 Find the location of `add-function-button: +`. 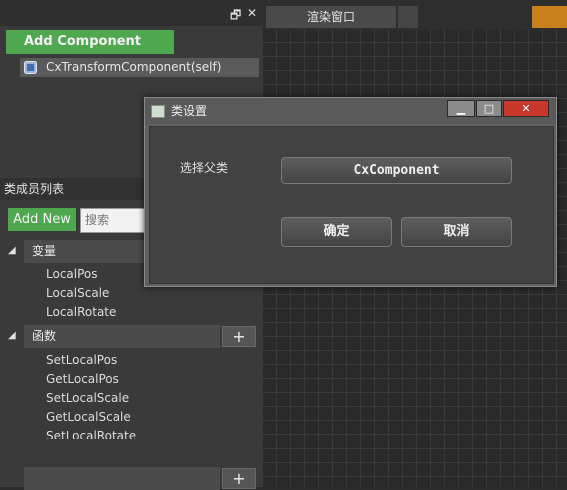

add-function-button: + is located at coordinates (239, 336).